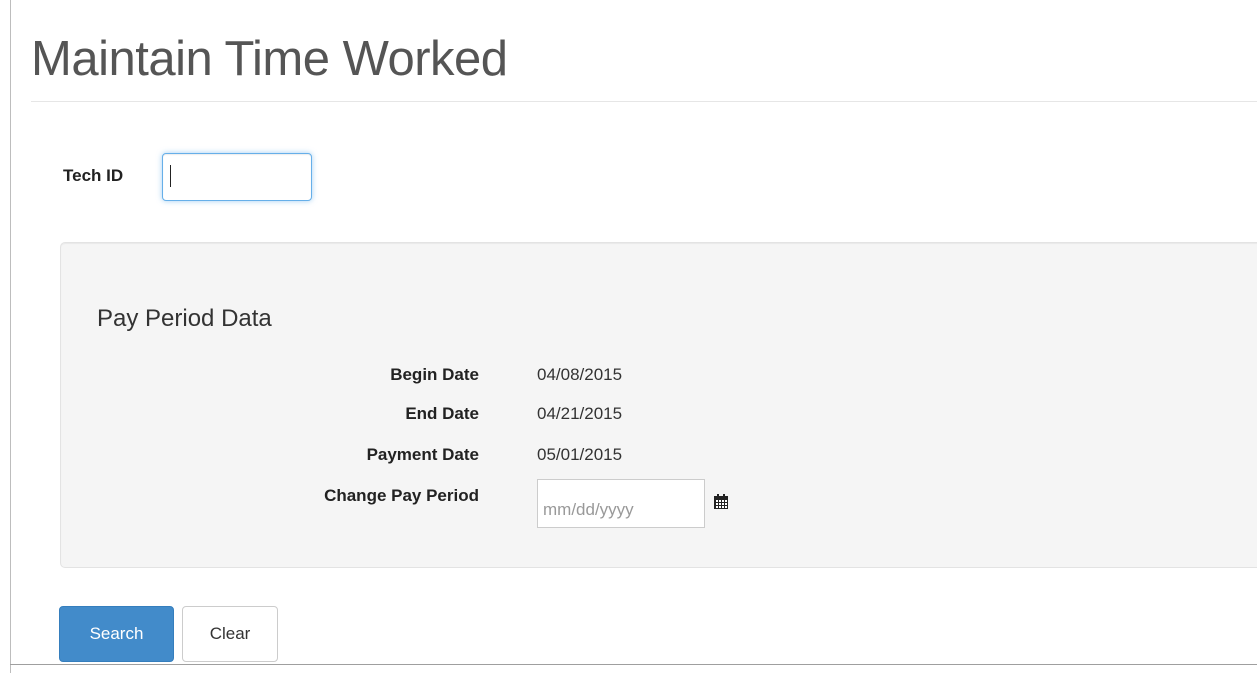  Describe the element at coordinates (580, 413) in the screenshot. I see `end-date-value: 04/21/2015` at that location.